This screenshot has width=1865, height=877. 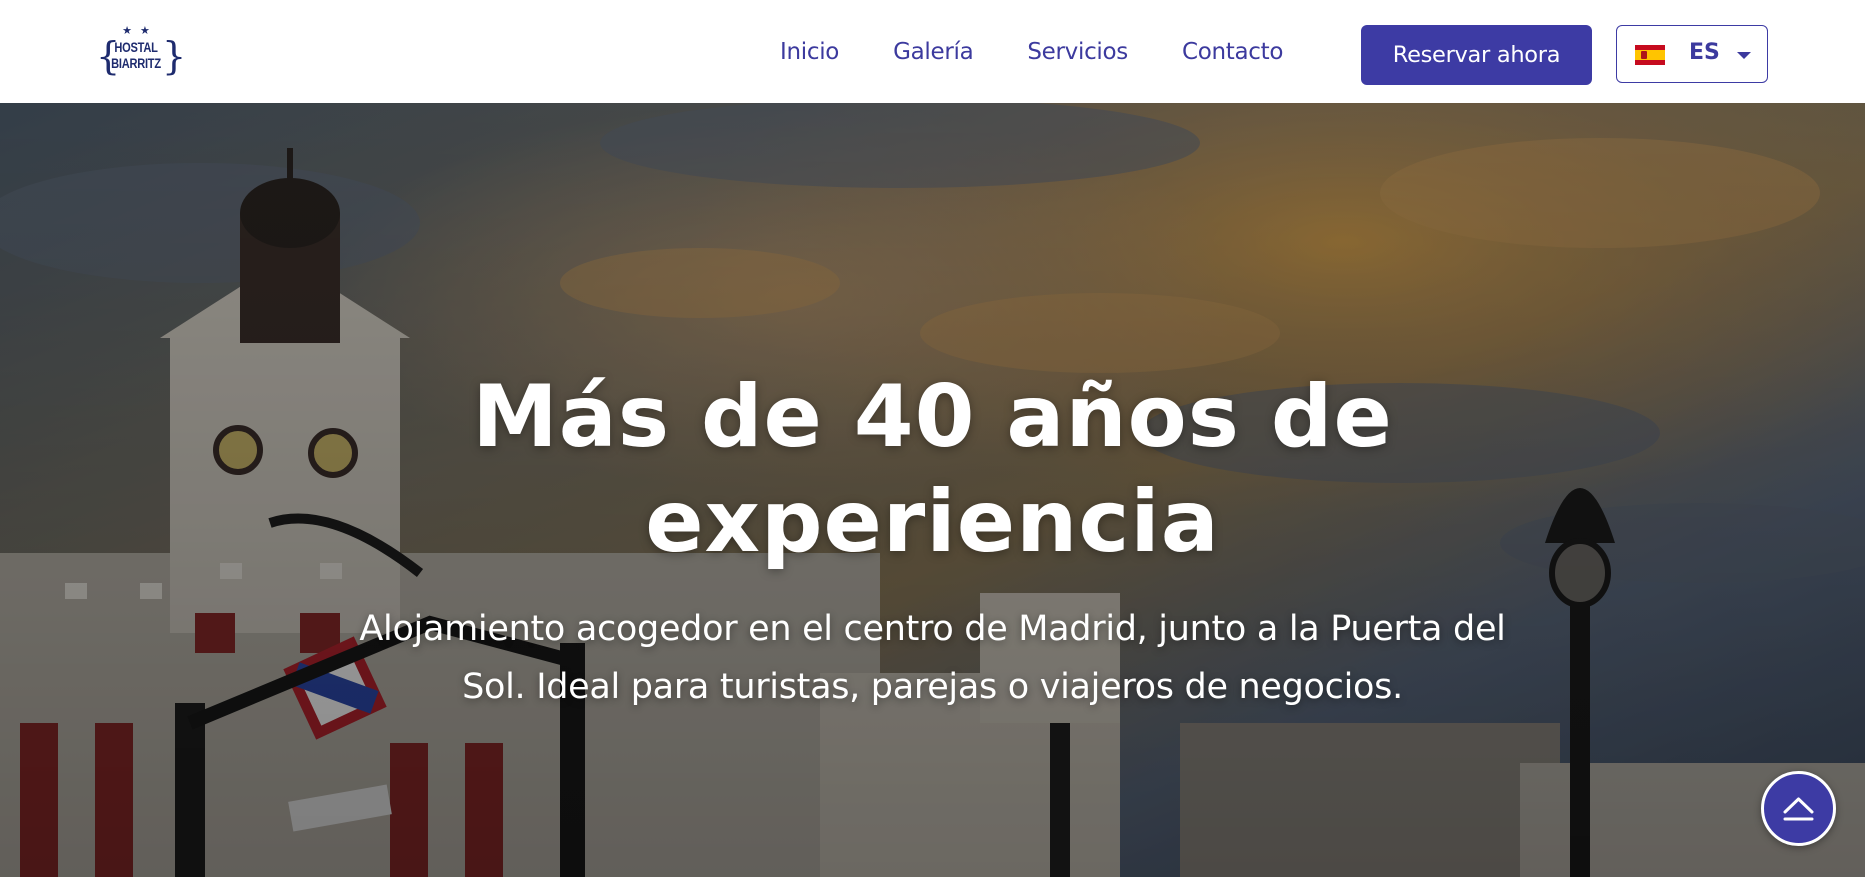 I want to click on nav-link-galeria: Galería, so click(x=933, y=52).